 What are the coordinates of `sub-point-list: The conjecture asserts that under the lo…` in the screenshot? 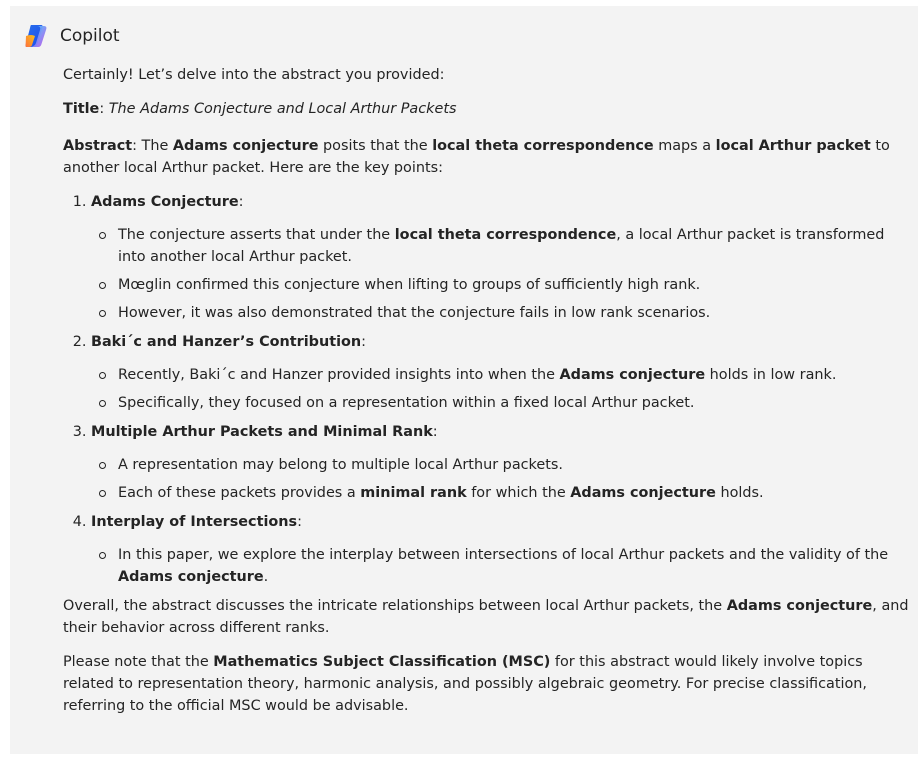 It's located at (502, 274).